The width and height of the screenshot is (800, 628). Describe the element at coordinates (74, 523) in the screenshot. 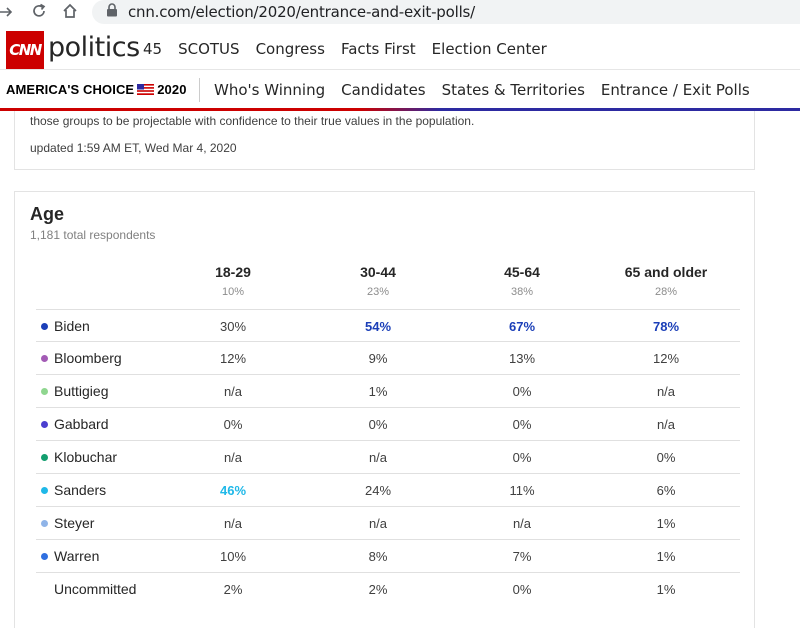

I see `candidate-name: Steyer` at that location.